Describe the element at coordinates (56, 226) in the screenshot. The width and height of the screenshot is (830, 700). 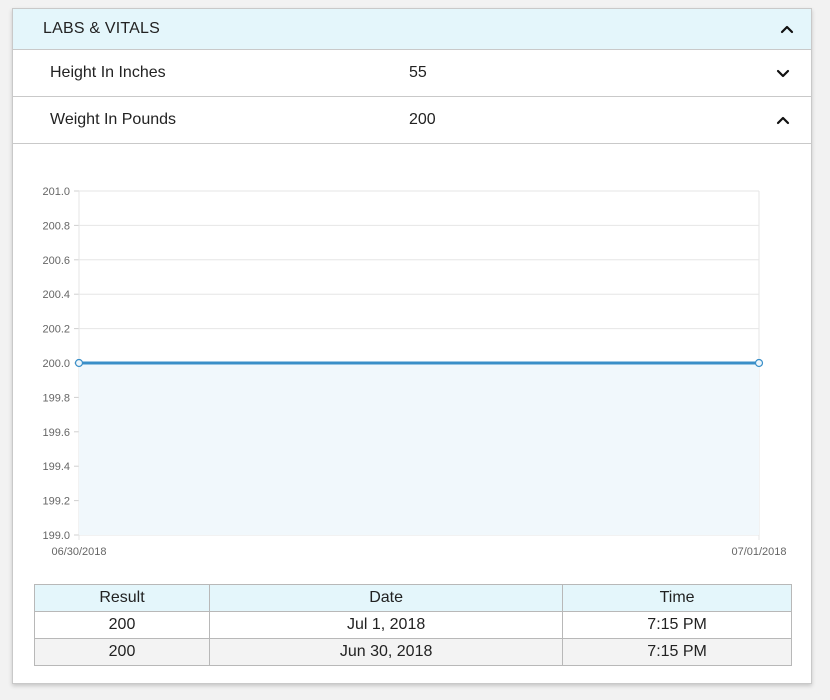
I see `y-tick-label: 200.8` at that location.